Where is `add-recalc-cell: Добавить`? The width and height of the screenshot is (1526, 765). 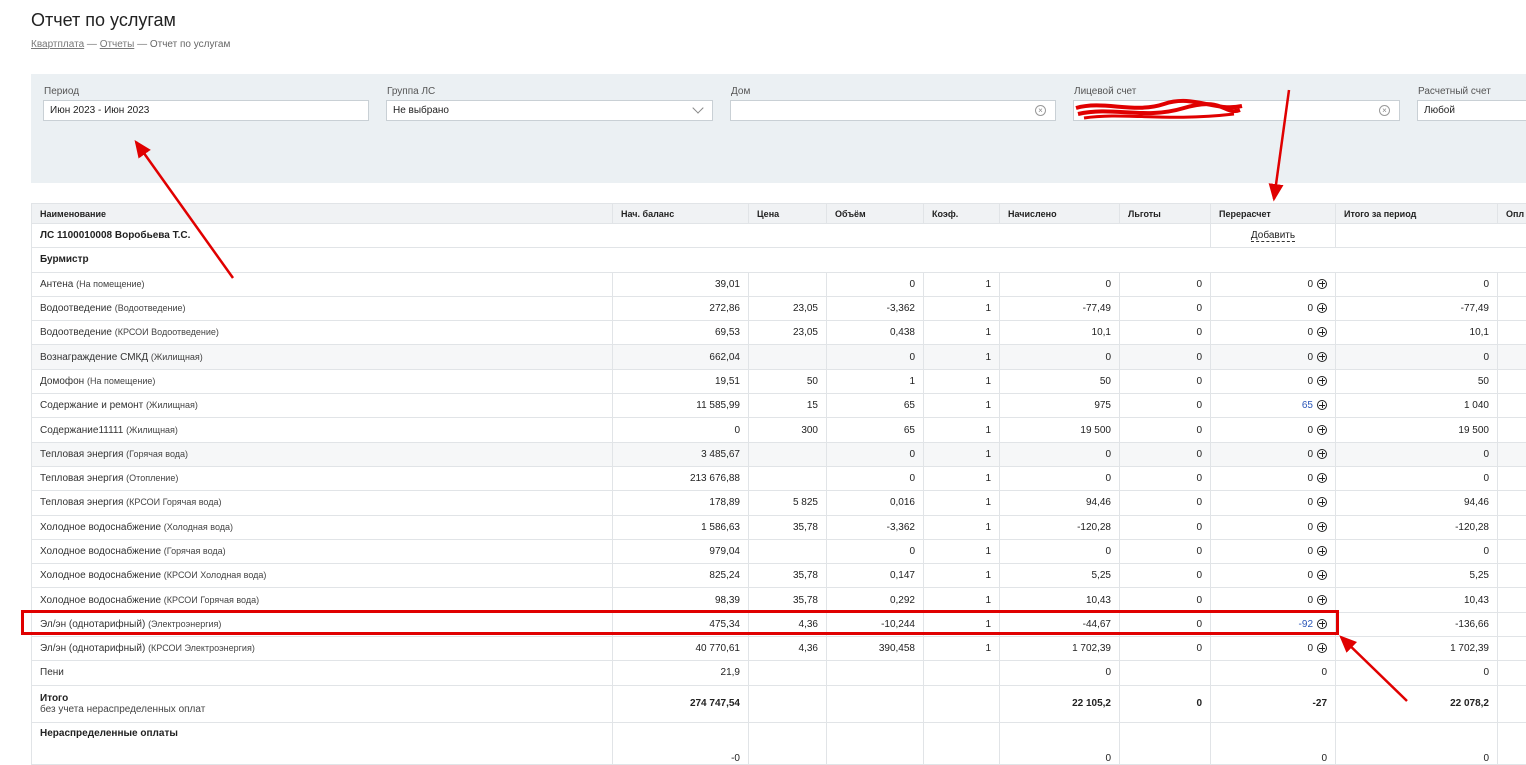 add-recalc-cell: Добавить is located at coordinates (1273, 236).